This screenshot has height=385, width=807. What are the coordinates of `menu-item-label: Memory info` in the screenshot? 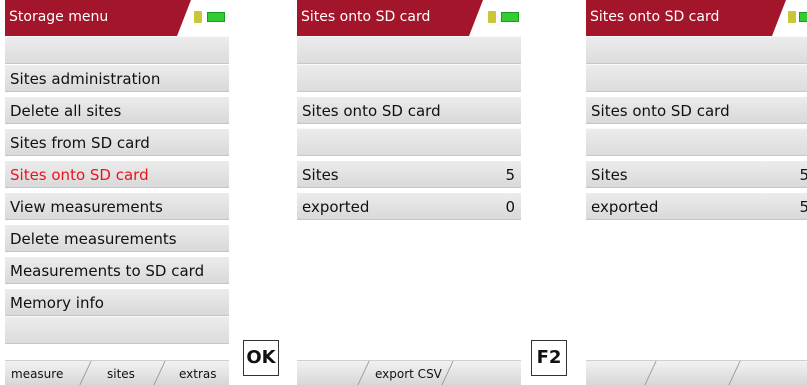 It's located at (57, 303).